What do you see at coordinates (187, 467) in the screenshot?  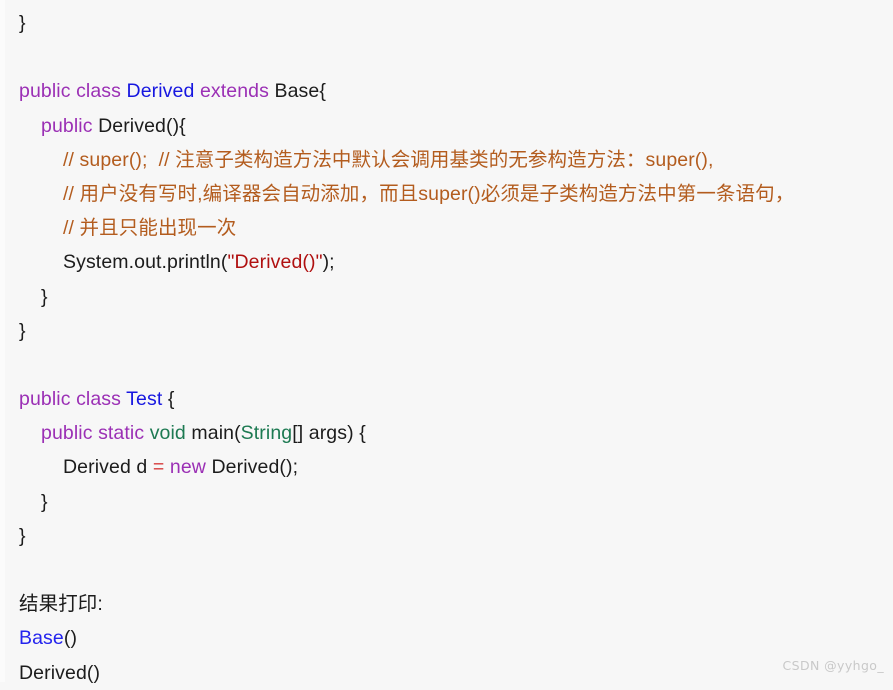 I see `code-token: new` at bounding box center [187, 467].